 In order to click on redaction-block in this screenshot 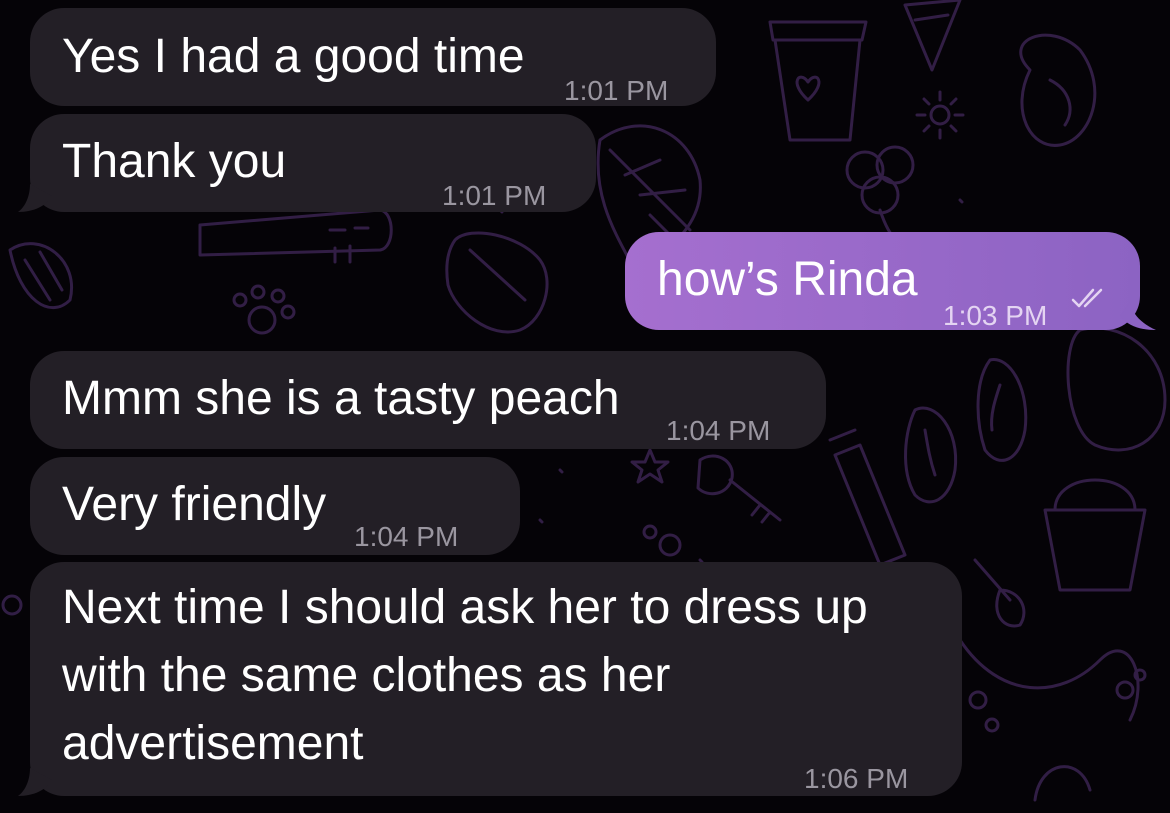, I will do `click(370, 162)`.